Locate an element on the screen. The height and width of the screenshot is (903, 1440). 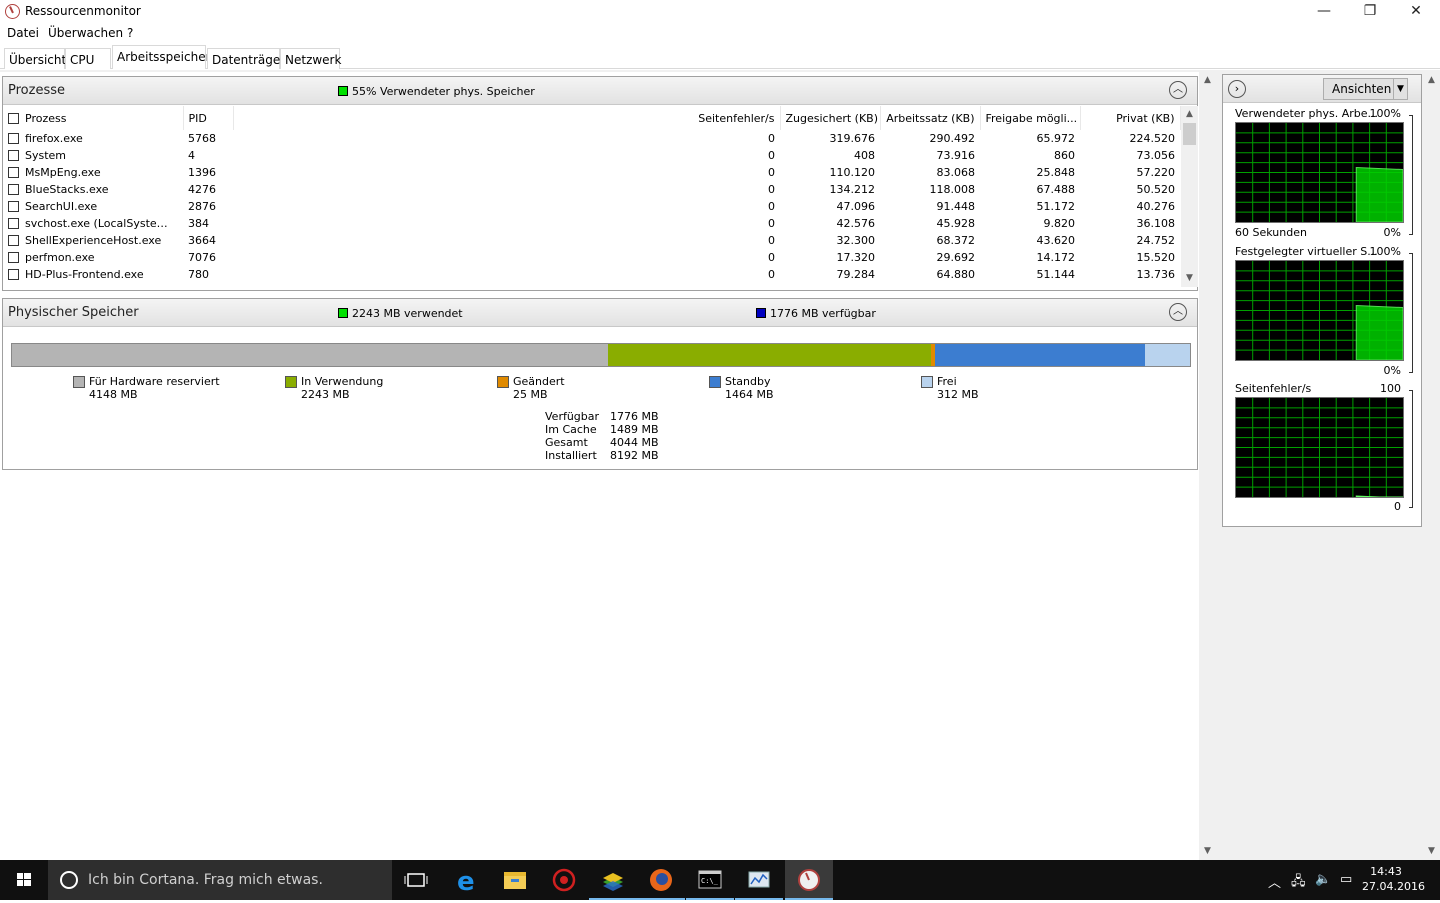
clock: 14:43 27.04.2016 is located at coordinates (1393, 879).